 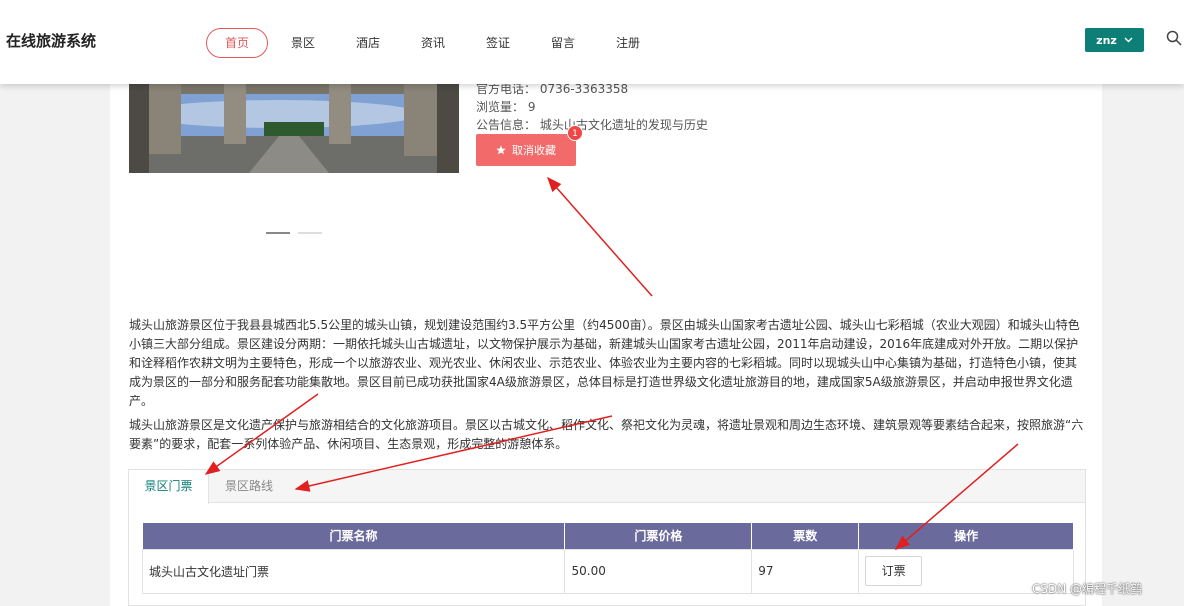 What do you see at coordinates (310, 233) in the screenshot?
I see `carousel-dot` at bounding box center [310, 233].